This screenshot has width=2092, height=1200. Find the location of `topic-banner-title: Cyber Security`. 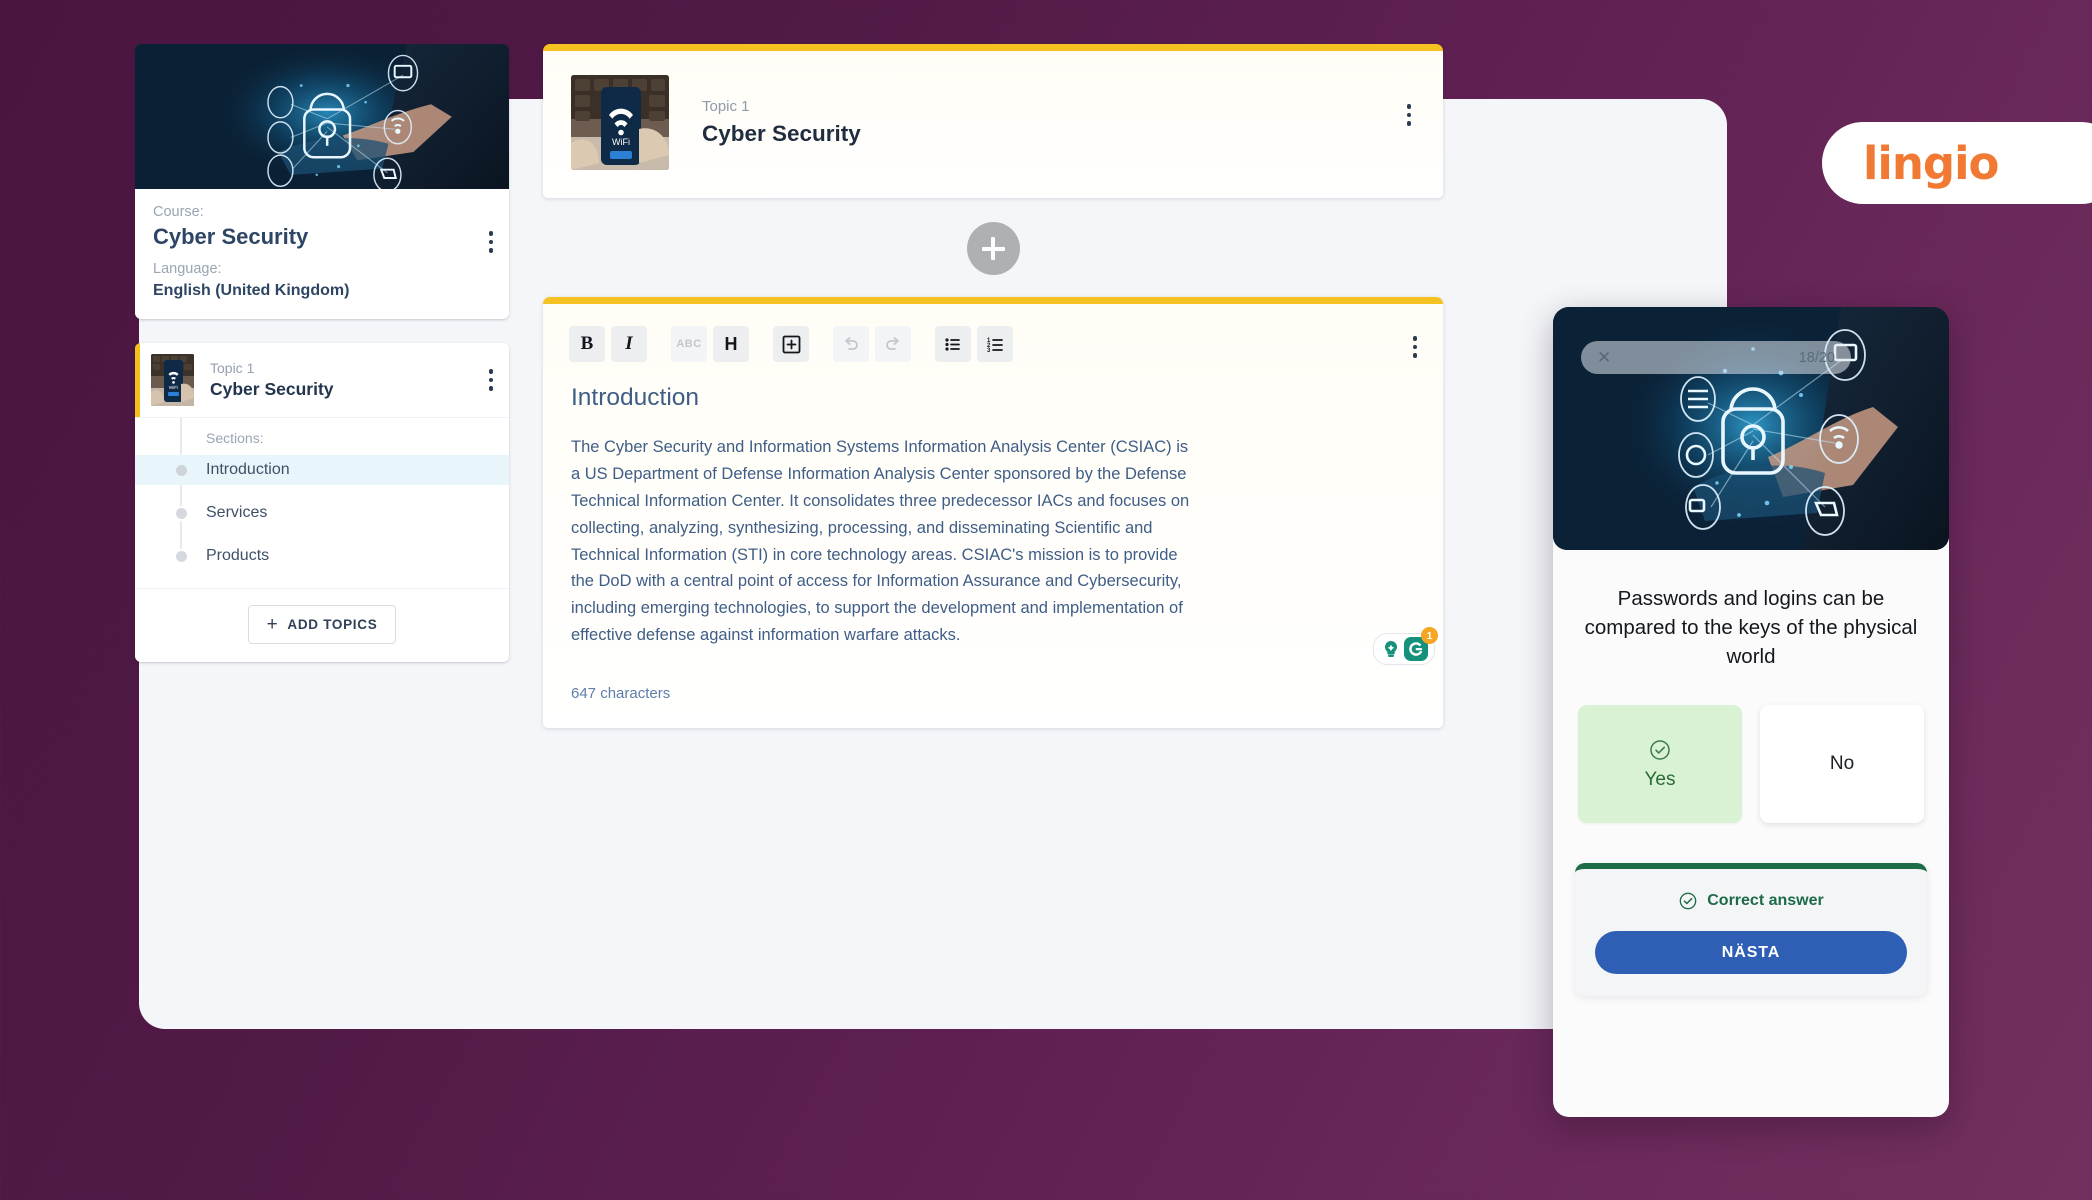

topic-banner-title: Cyber Security is located at coordinates (781, 133).